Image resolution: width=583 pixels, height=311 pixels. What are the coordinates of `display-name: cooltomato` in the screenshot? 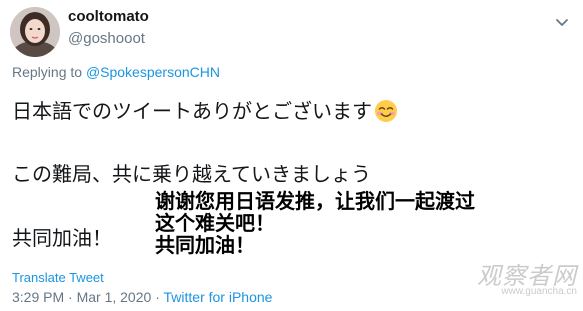 It's located at (108, 16).